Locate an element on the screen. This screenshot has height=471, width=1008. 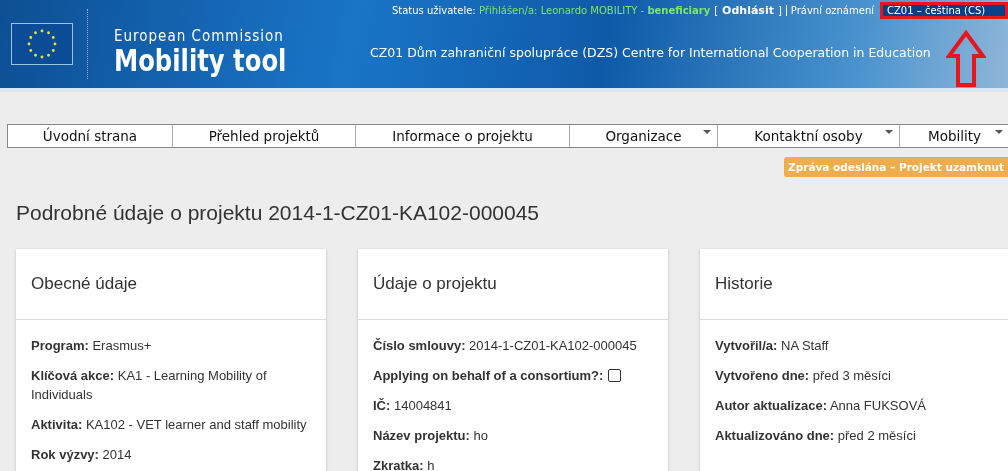
card-title: Údaje o projektu is located at coordinates (513, 284).